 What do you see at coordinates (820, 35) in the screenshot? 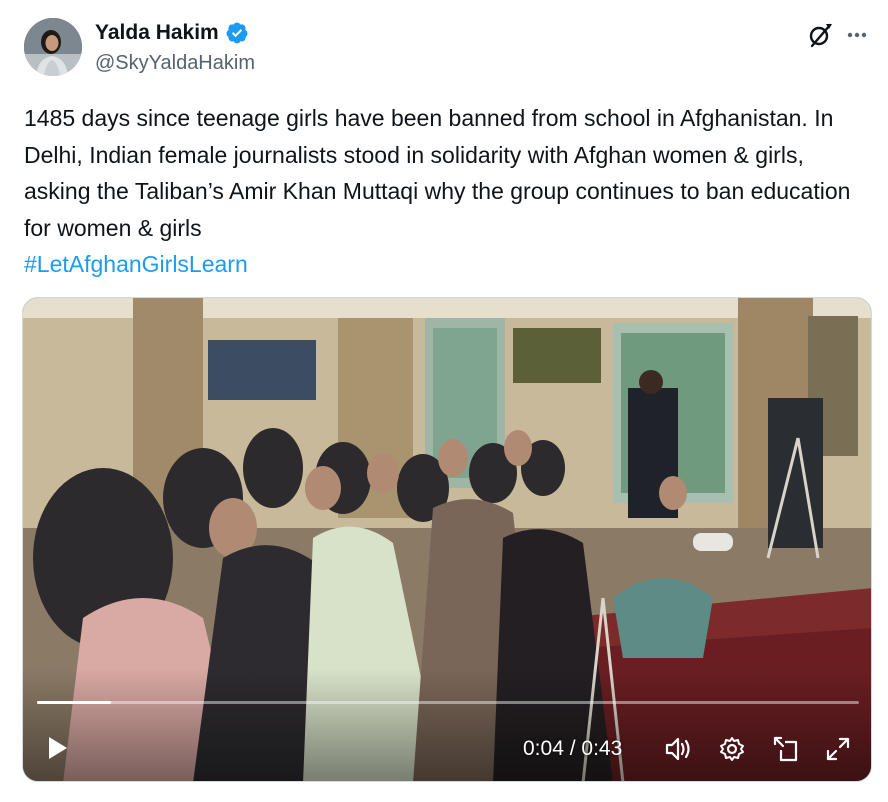
I see `grok-icon` at bounding box center [820, 35].